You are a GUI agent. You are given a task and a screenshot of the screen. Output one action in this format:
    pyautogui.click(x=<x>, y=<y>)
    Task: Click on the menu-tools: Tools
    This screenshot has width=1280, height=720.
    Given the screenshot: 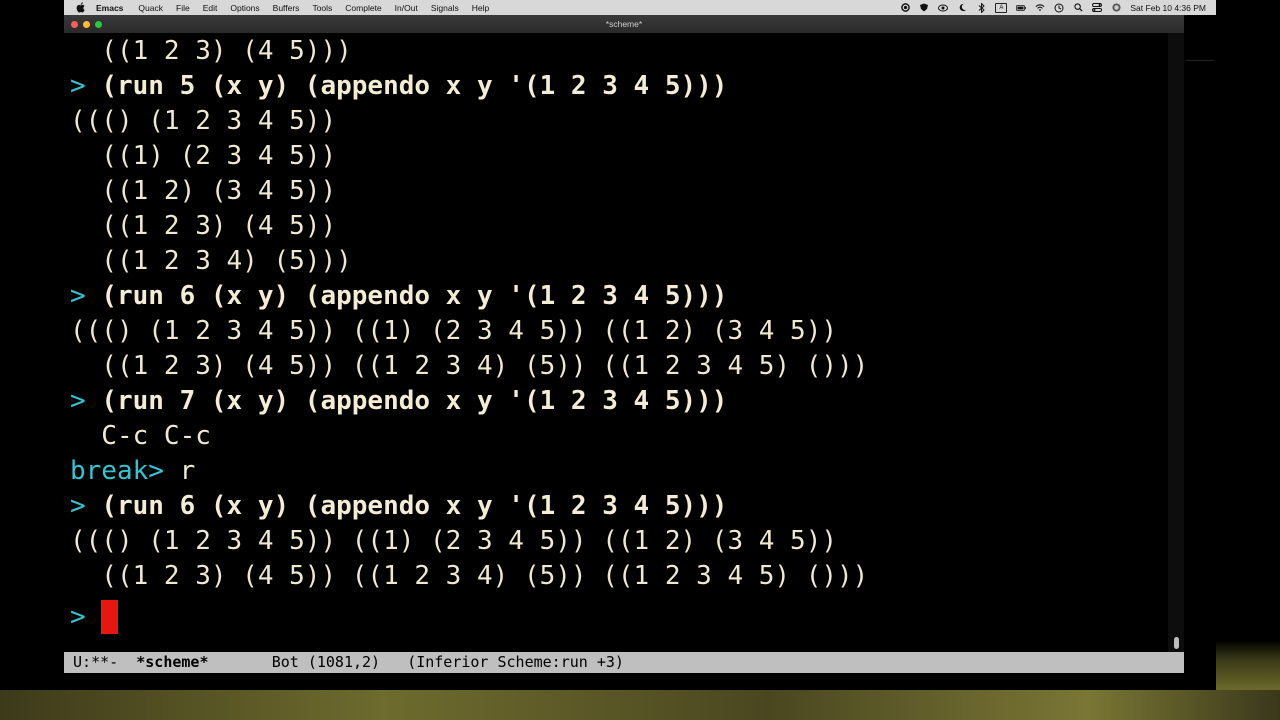 What is the action you would take?
    pyautogui.click(x=322, y=8)
    